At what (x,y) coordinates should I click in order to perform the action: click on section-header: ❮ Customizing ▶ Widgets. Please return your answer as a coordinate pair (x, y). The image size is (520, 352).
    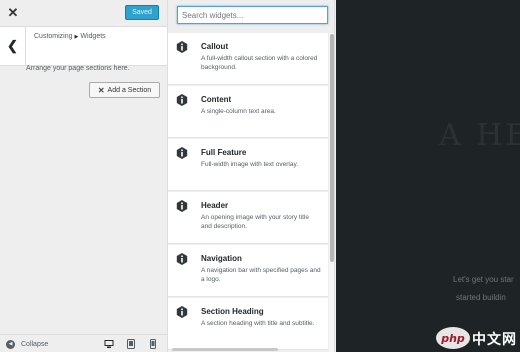
    Looking at the image, I should click on (83, 46).